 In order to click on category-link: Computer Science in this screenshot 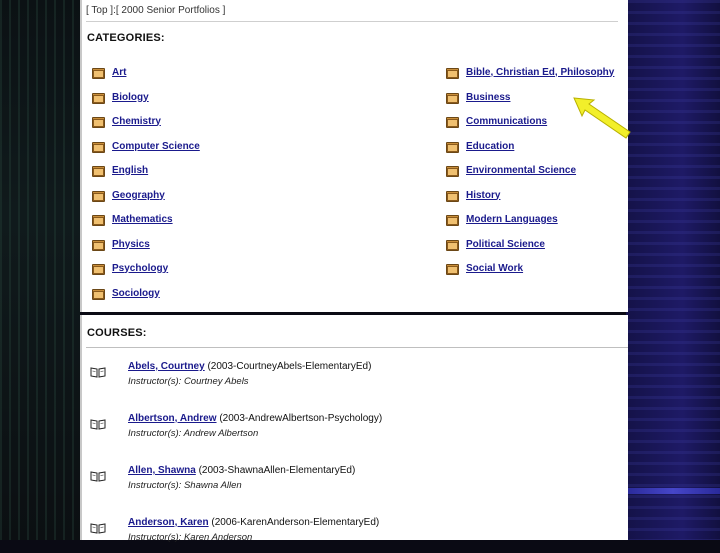, I will do `click(156, 146)`.